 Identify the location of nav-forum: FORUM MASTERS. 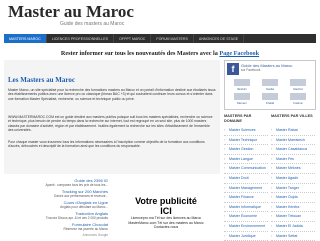
(172, 38).